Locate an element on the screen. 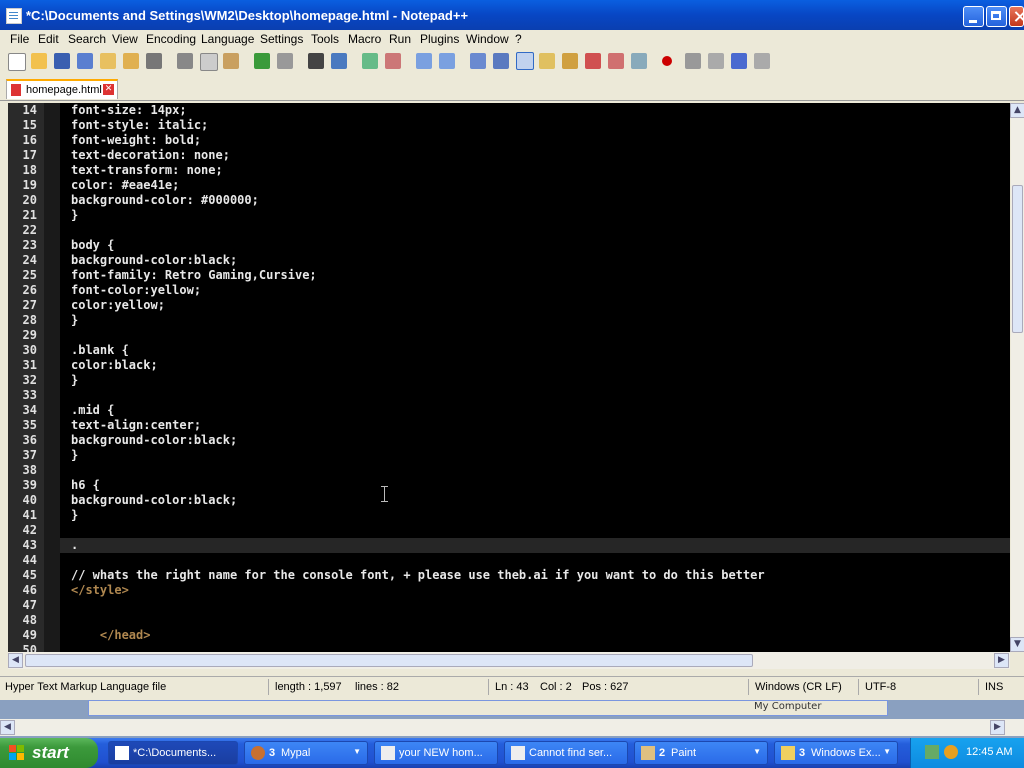 This screenshot has height=768, width=1024. find-icon is located at coordinates (316, 61).